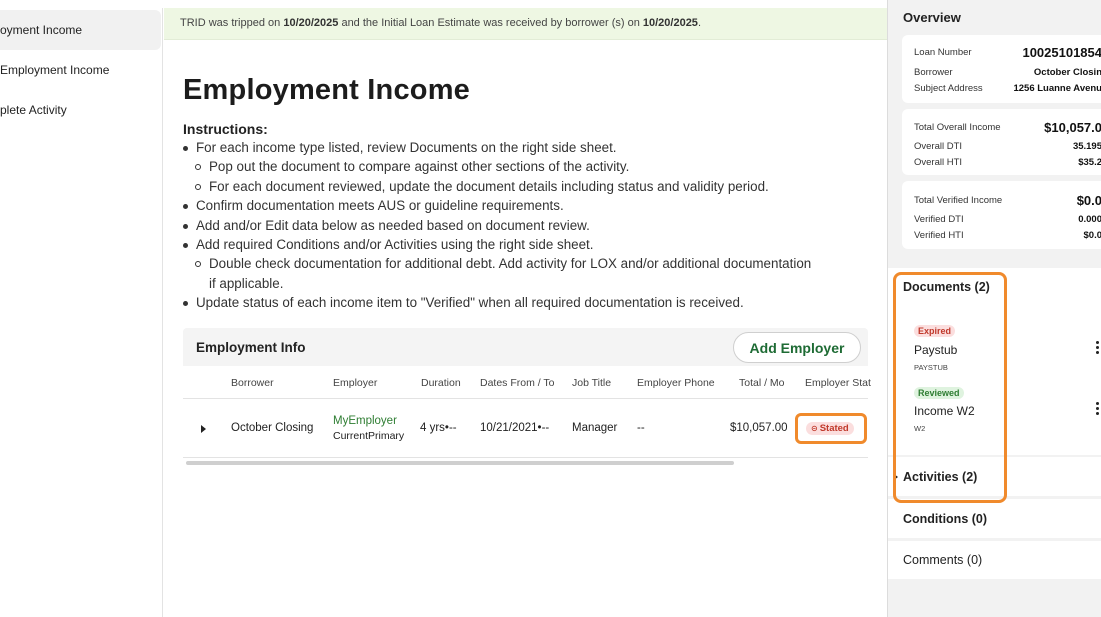 This screenshot has width=1101, height=617. I want to click on banner-tripped-date: 10/20/2025, so click(311, 23).